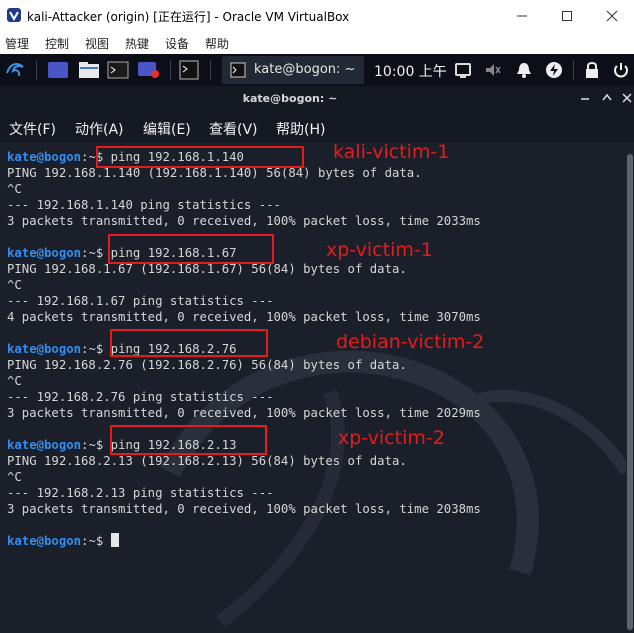 The width and height of the screenshot is (634, 633). Describe the element at coordinates (317, 43) in the screenshot. I see `vbox-menubar: 管理 控制 视图 热键 设备 帮助` at that location.